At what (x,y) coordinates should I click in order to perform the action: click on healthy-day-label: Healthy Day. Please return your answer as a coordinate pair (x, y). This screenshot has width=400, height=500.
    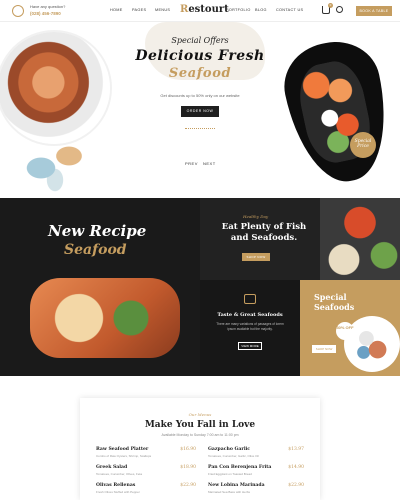
    Looking at the image, I should click on (256, 216).